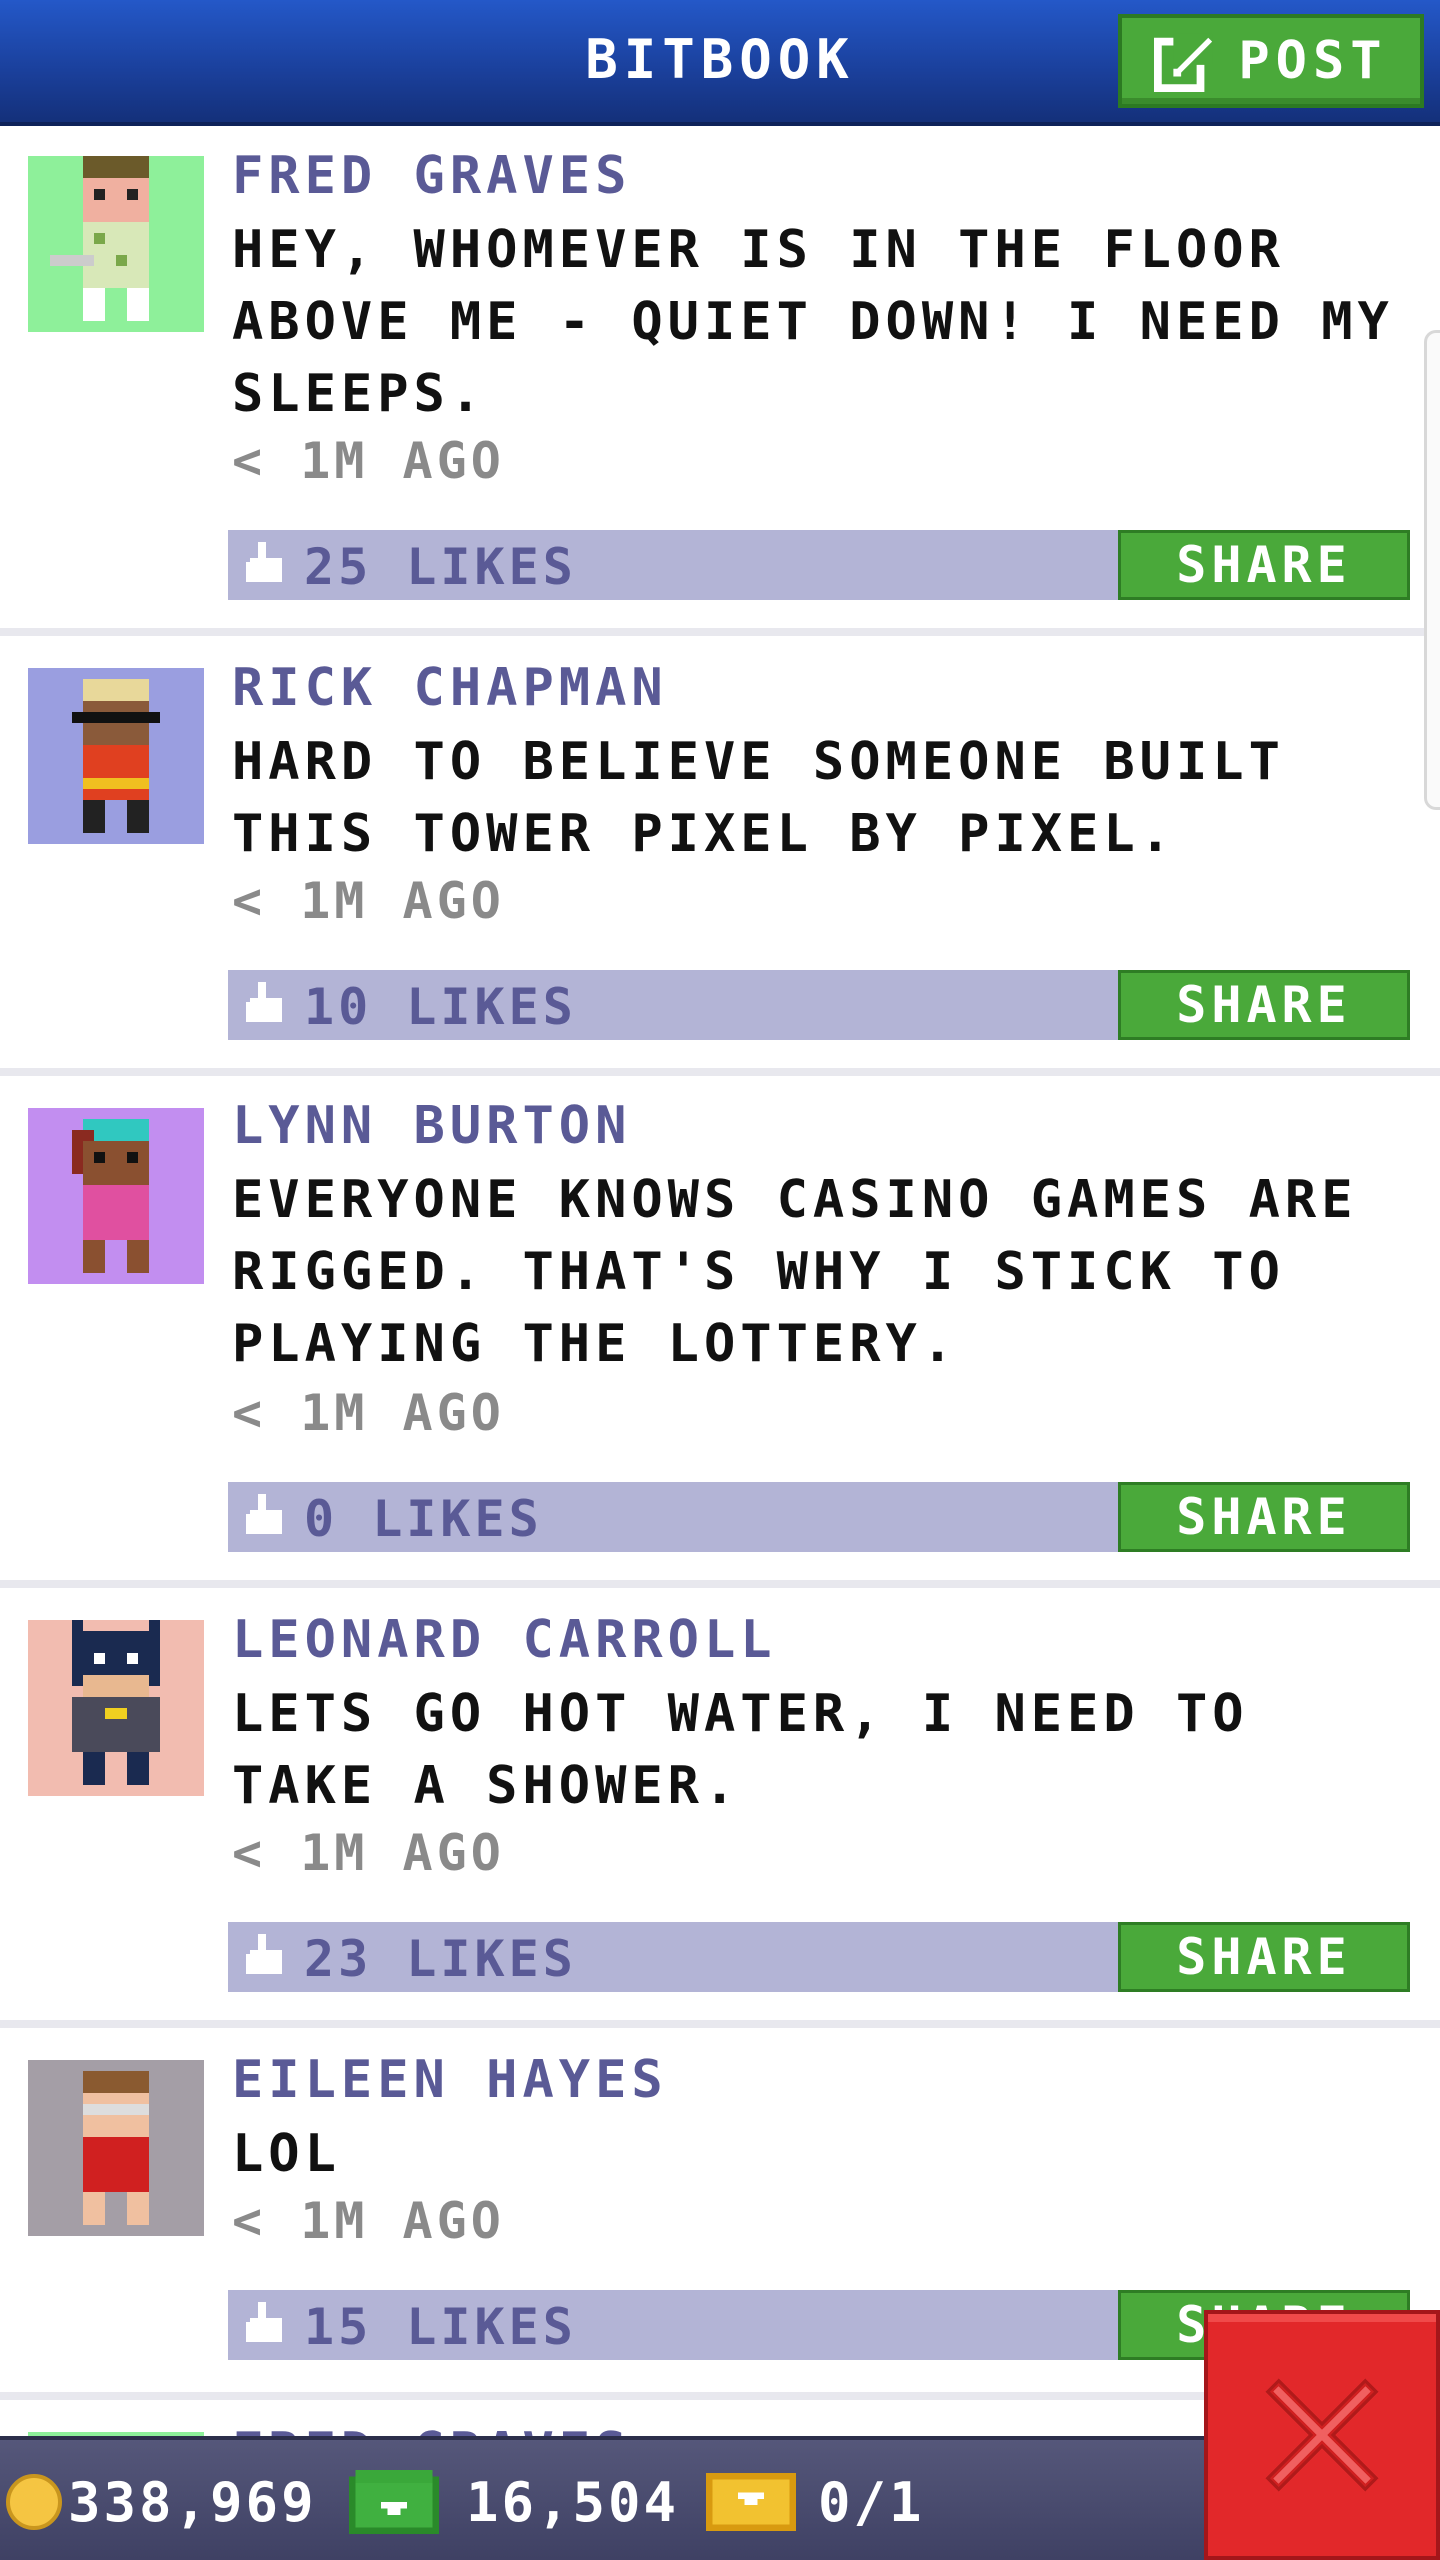  Describe the element at coordinates (450, 2080) in the screenshot. I see `post-author: EILEEN HAYES` at that location.